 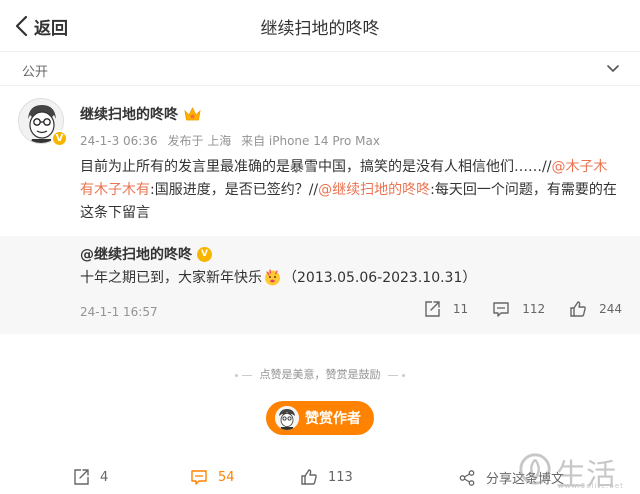 I want to click on visibility-selector: 公开, so click(x=320, y=69).